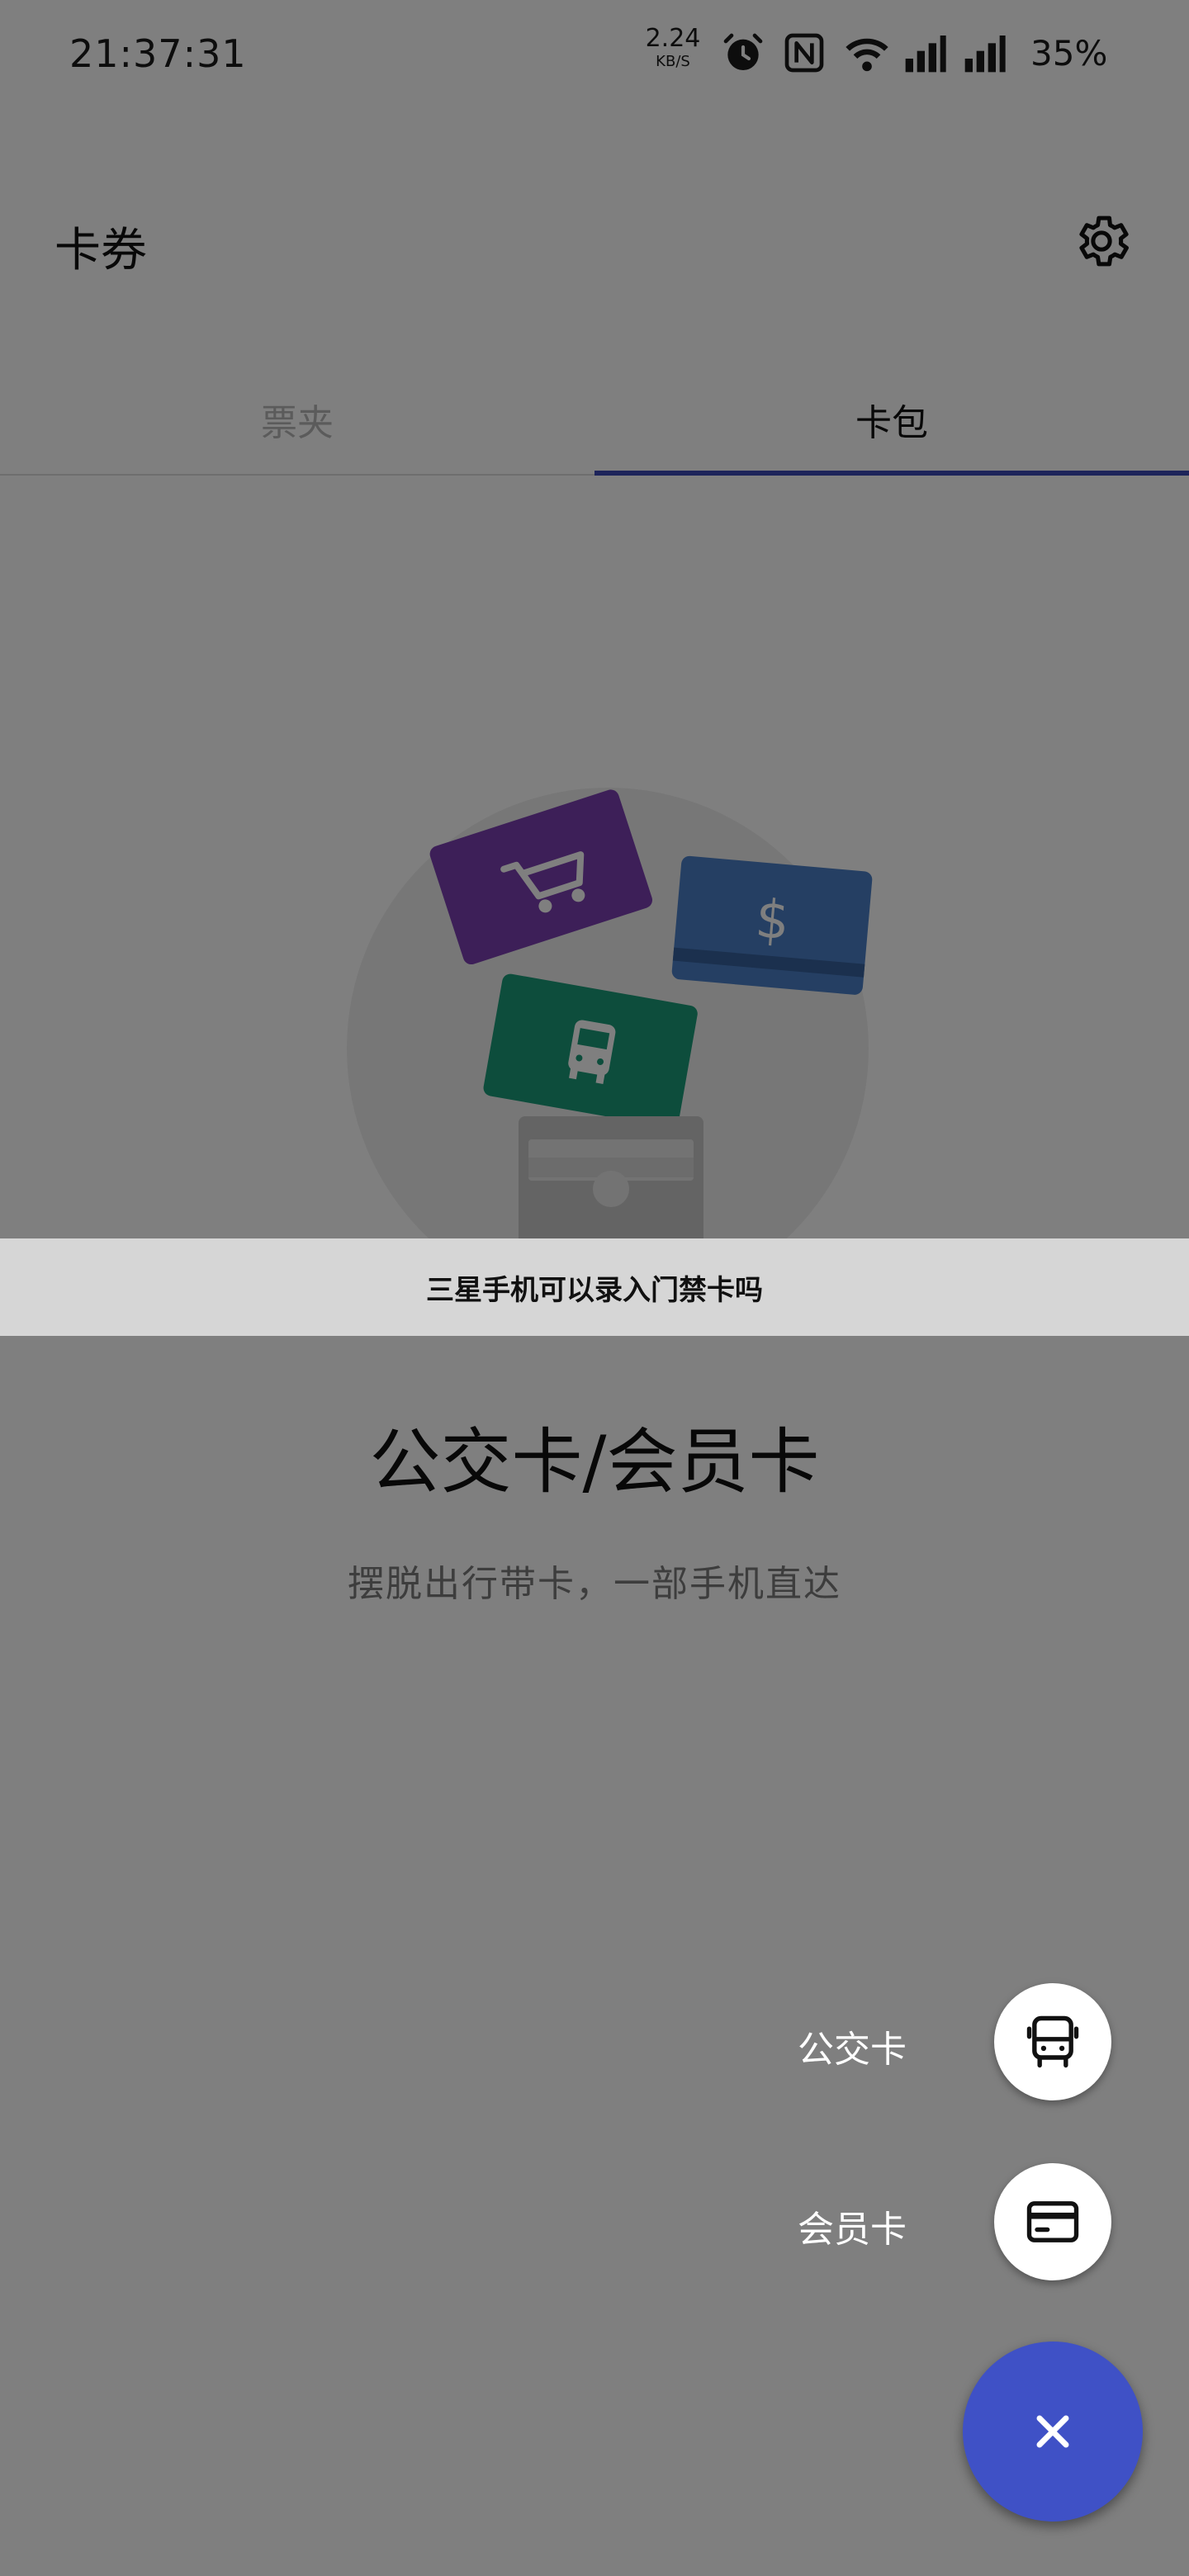  I want to click on fab-menu-label: 公交卡, so click(852, 2046).